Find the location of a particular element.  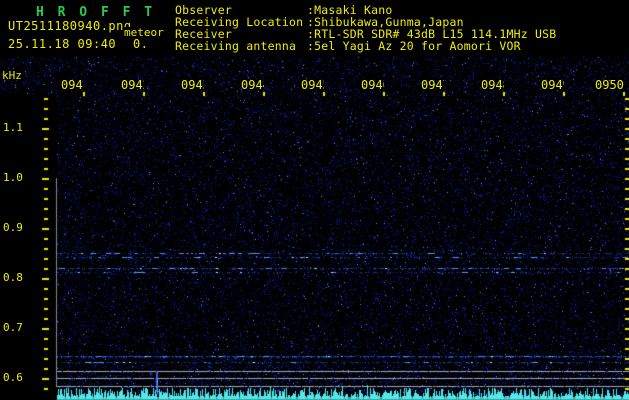

y-axis-unit-label: kHz is located at coordinates (12, 75).